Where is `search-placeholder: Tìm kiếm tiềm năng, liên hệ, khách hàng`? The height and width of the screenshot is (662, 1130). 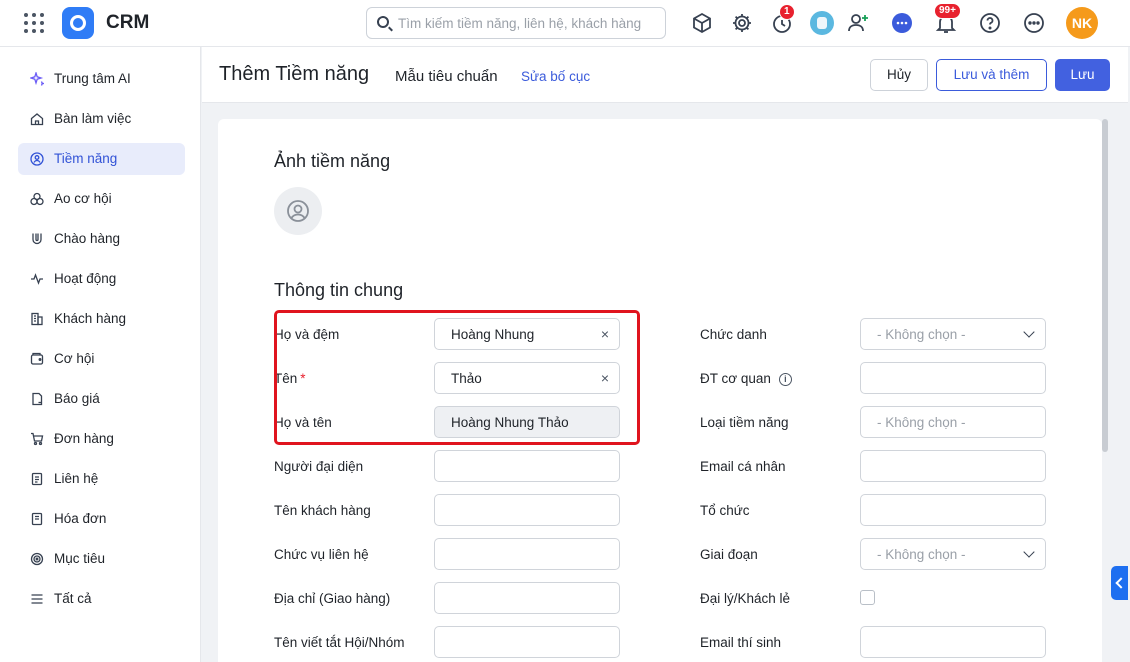 search-placeholder: Tìm kiếm tiềm năng, liên hệ, khách hàng is located at coordinates (520, 23).